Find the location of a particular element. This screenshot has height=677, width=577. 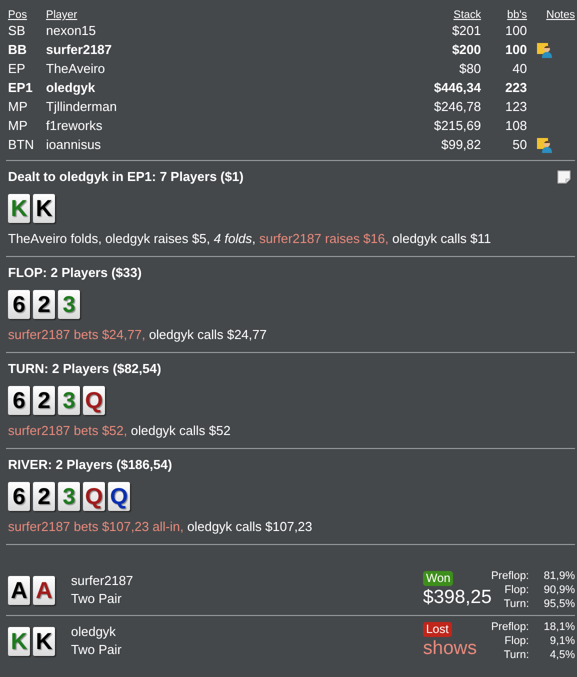

result-badge: Won is located at coordinates (438, 578).